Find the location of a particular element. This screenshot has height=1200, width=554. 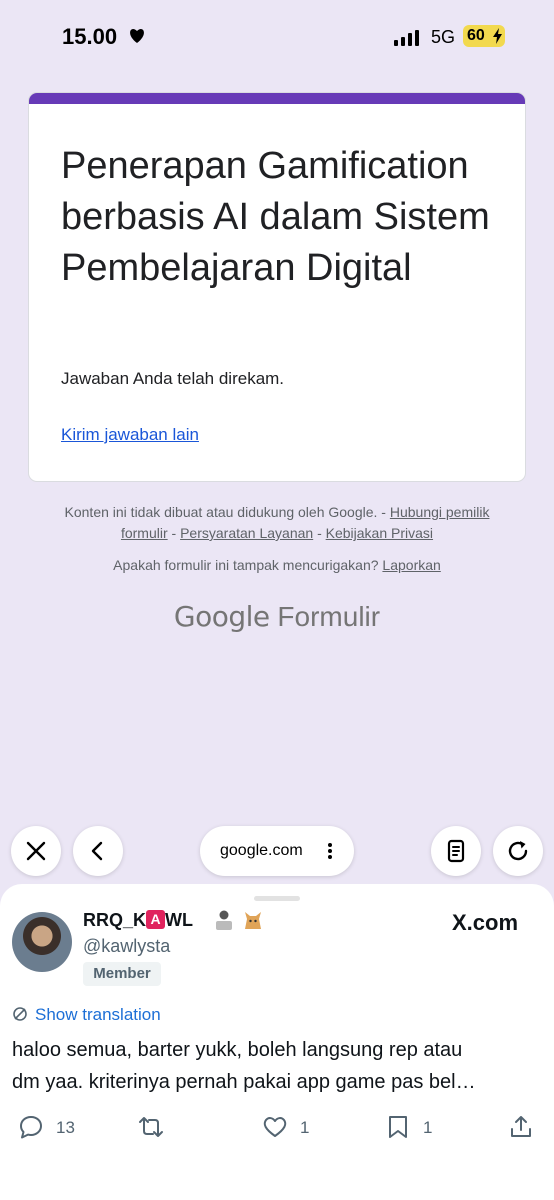

close-button is located at coordinates (36, 851).